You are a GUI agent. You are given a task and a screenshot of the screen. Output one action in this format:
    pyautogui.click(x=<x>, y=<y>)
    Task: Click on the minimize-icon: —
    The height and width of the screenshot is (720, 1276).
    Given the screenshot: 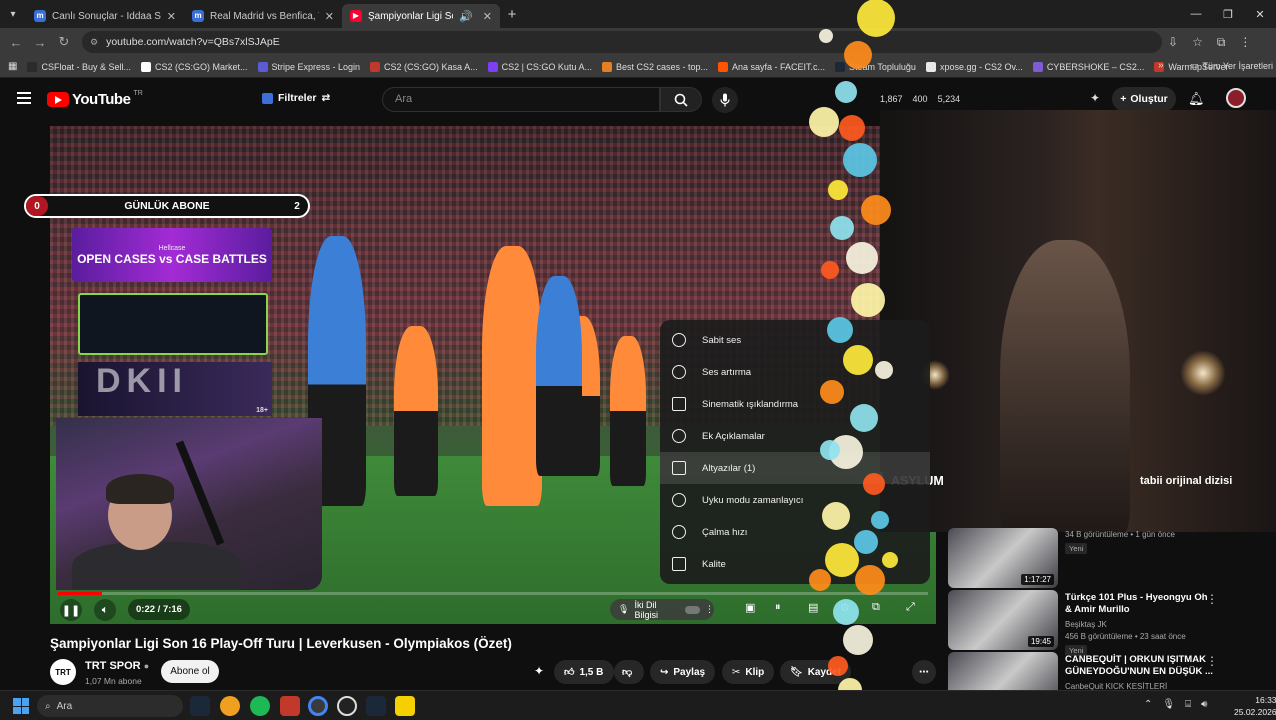 What is the action you would take?
    pyautogui.click(x=1196, y=14)
    